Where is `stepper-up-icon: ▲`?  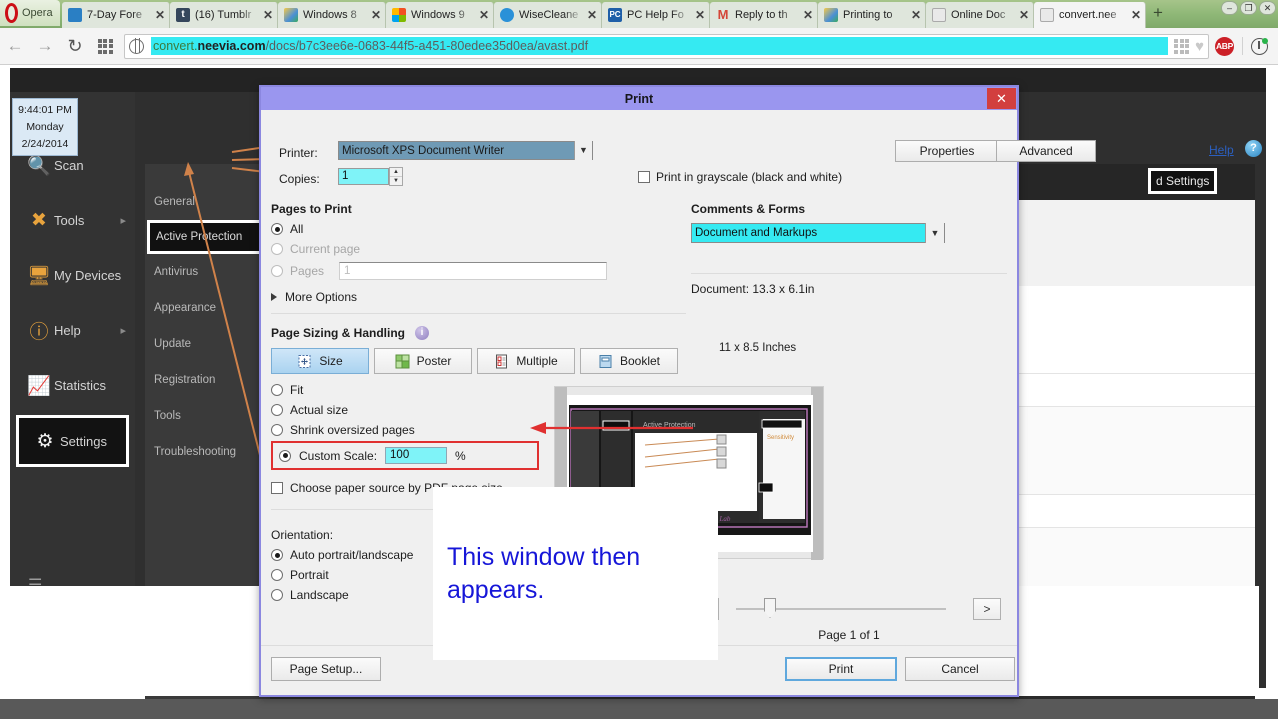 stepper-up-icon: ▲ is located at coordinates (396, 172).